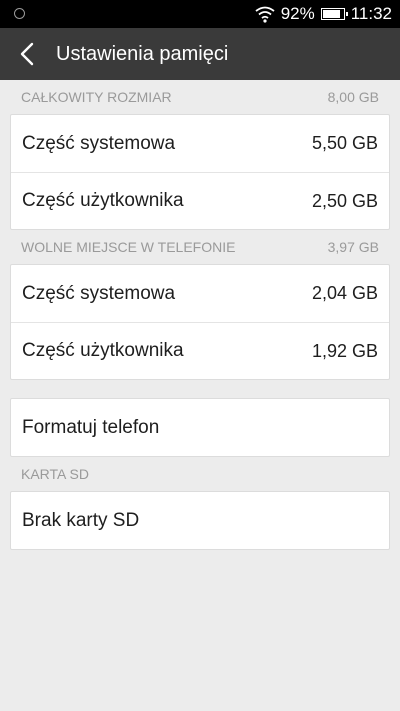 The height and width of the screenshot is (711, 400). I want to click on battery-fill, so click(331, 14).